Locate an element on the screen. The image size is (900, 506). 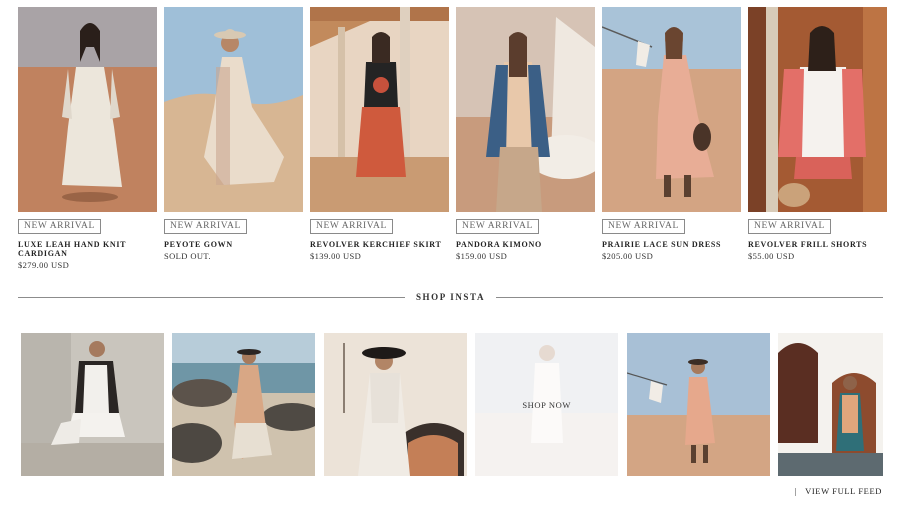
shop-insta-header: SHOP INSTA is located at coordinates (451, 297).